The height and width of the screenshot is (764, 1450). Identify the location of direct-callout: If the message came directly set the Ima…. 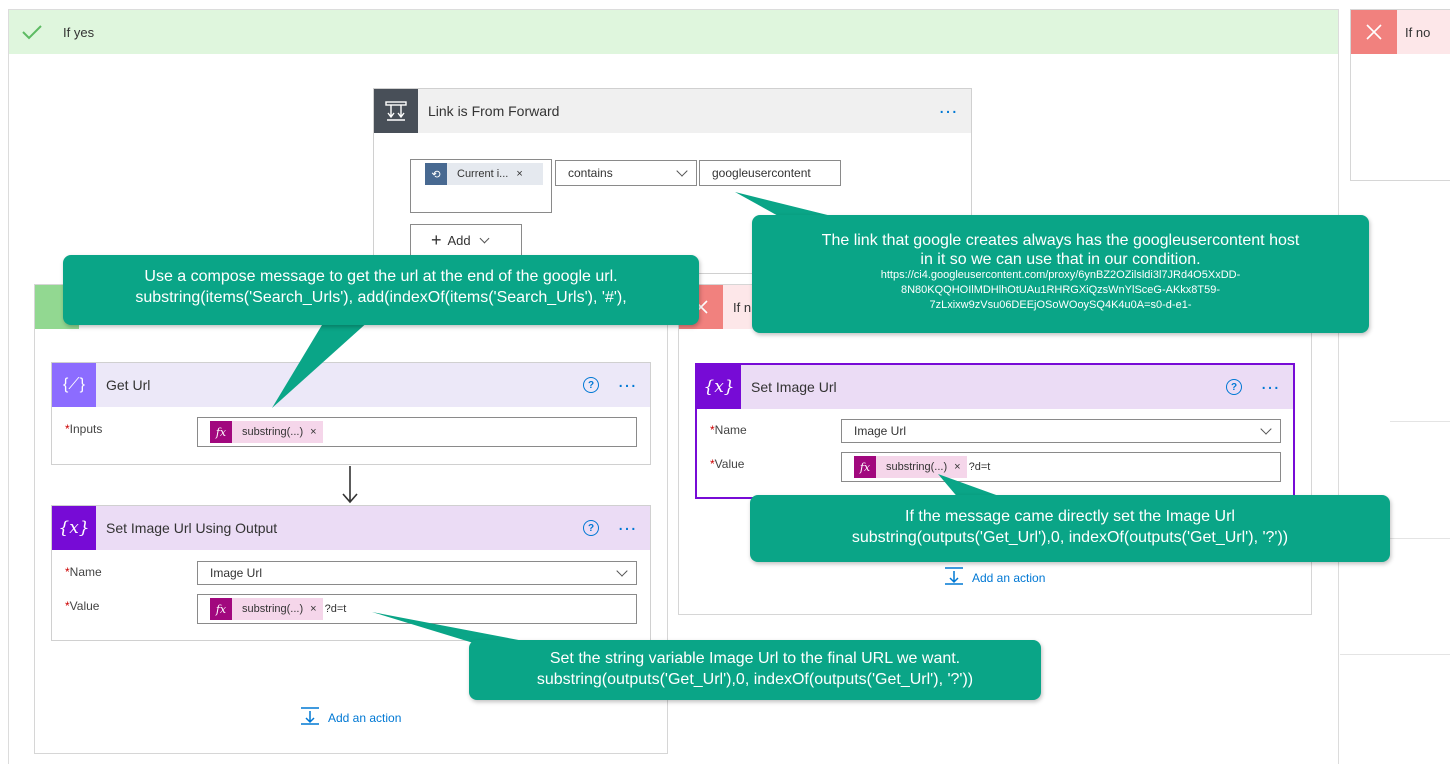
(1070, 528).